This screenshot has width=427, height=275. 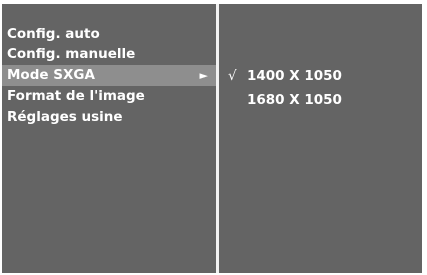 I want to click on arrow-right-icon: ►, so click(x=203, y=75).